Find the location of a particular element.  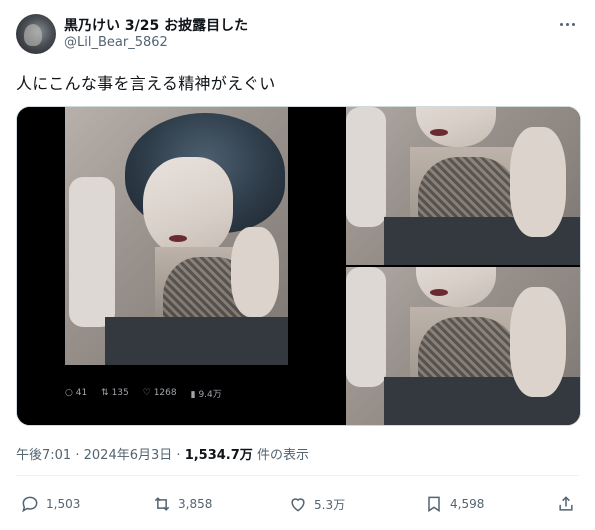

action-bar: 1,503 3,858 5.3万 4,598 is located at coordinates (297, 505).